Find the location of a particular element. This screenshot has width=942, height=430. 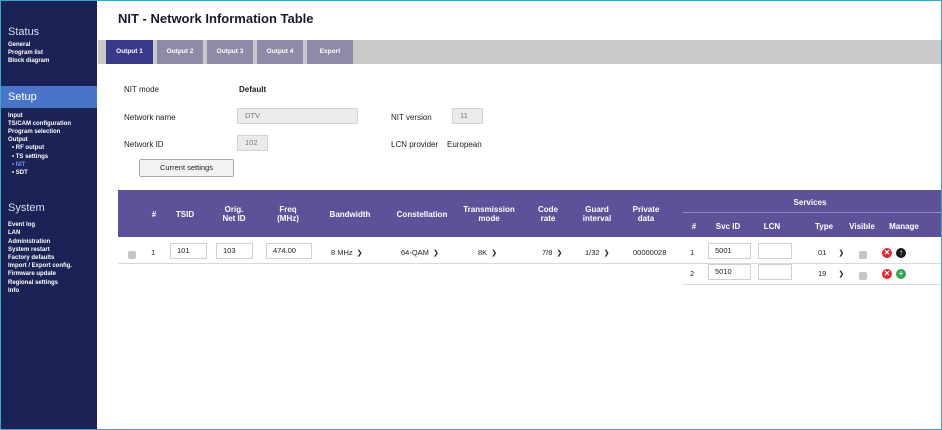

sidebar-item-setup-3: Output is located at coordinates (49, 140).